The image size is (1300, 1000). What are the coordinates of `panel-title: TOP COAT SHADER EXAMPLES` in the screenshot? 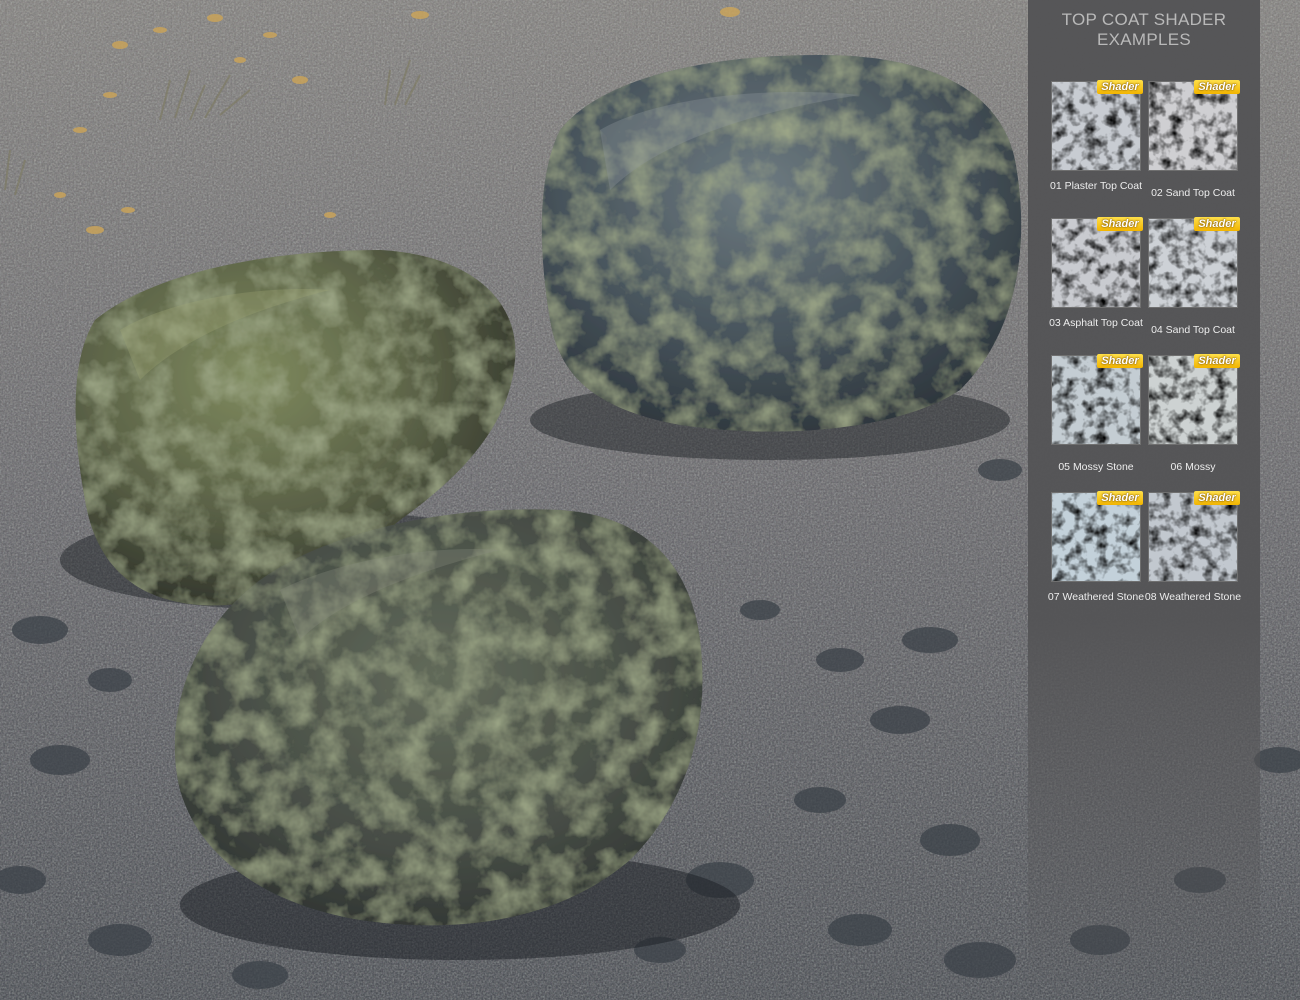 It's located at (1144, 29).